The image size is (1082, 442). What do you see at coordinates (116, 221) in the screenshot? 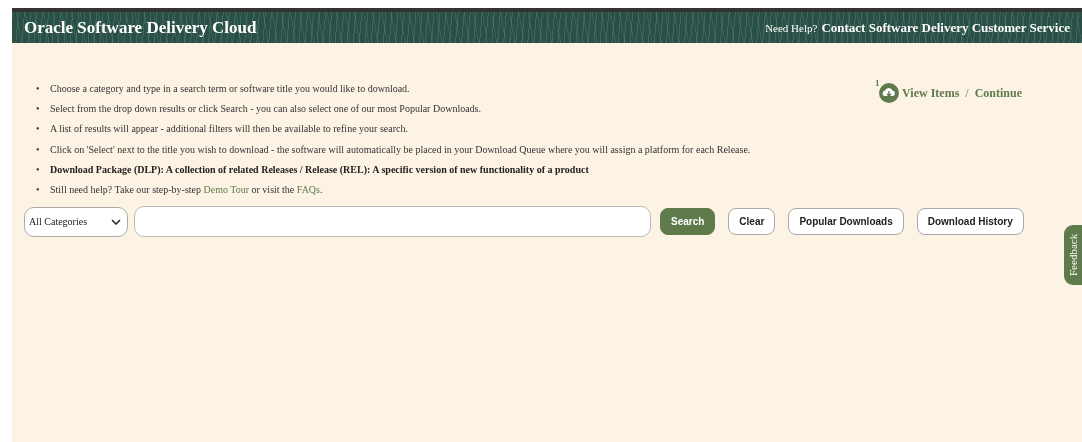
I see `chevron-down-icon` at bounding box center [116, 221].